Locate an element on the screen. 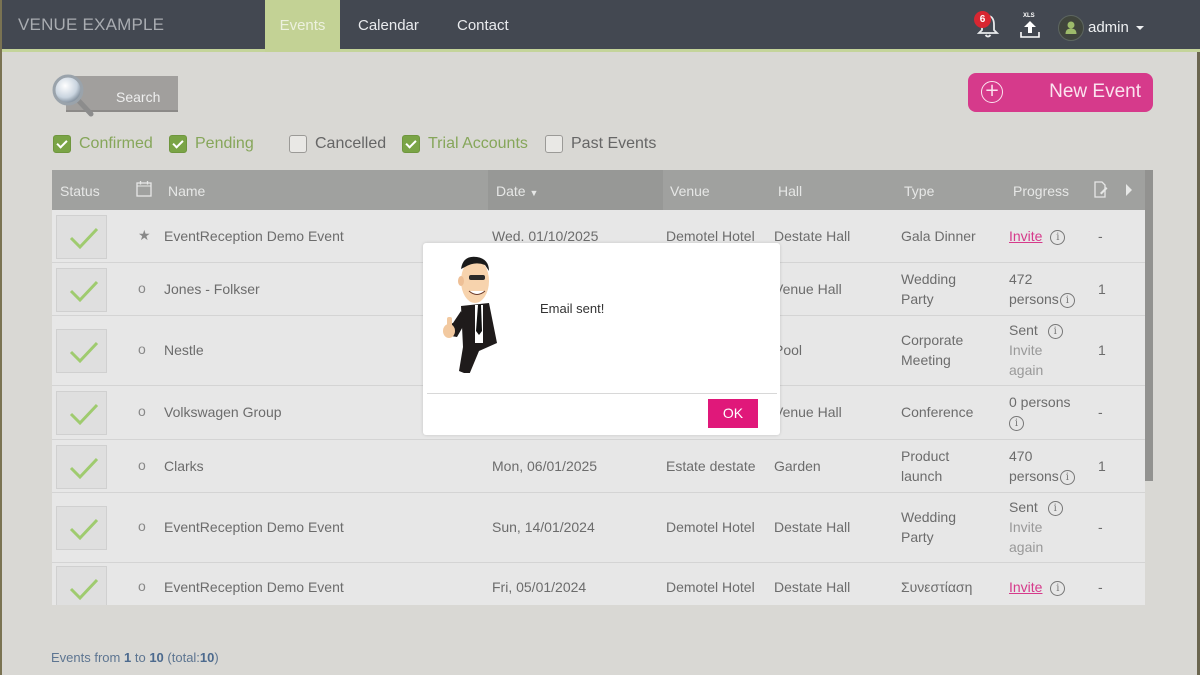 The image size is (1200, 675). filter-confirmed: Confirmed is located at coordinates (103, 144).